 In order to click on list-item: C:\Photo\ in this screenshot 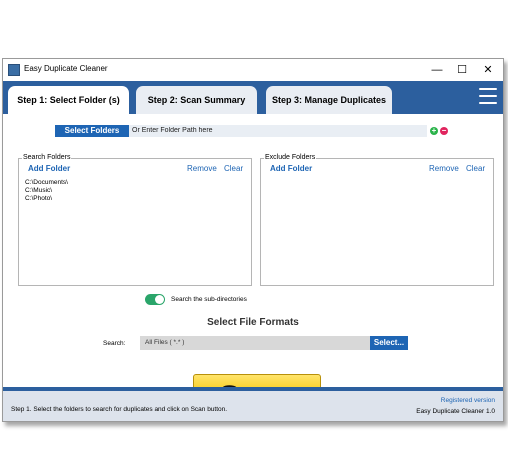, I will do `click(46, 199)`.